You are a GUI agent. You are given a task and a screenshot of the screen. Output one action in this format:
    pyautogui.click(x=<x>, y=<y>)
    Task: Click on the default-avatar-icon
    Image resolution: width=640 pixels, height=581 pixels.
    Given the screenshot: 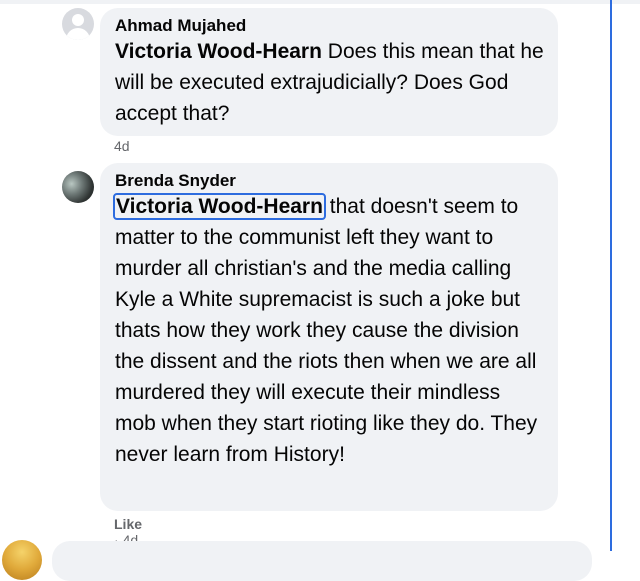 What is the action you would take?
    pyautogui.click(x=78, y=24)
    